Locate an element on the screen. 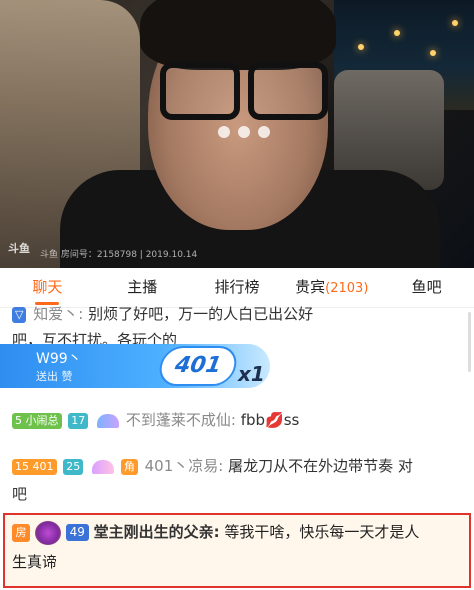  noble-crest-icon is located at coordinates (47, 532).